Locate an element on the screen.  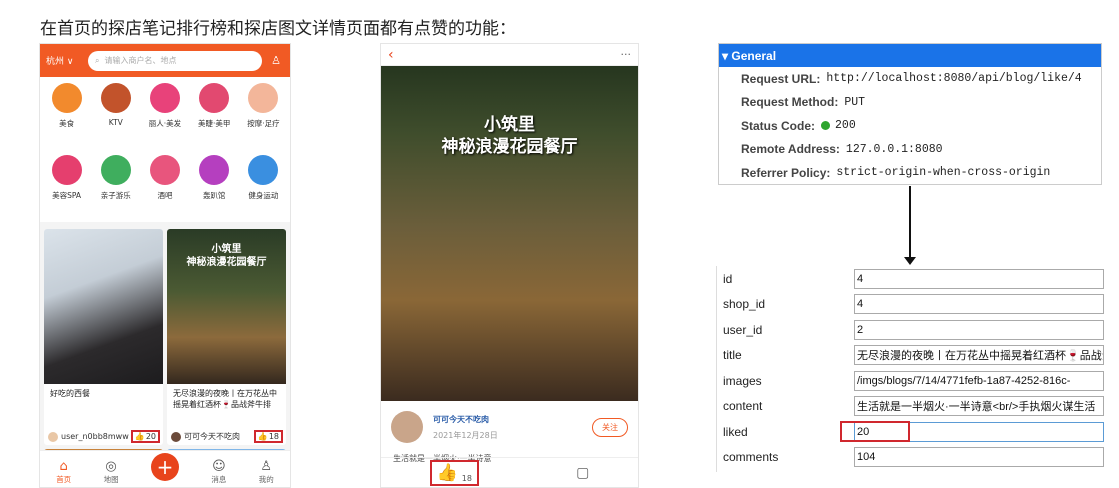
back-icon: ‹ is located at coordinates (391, 55).